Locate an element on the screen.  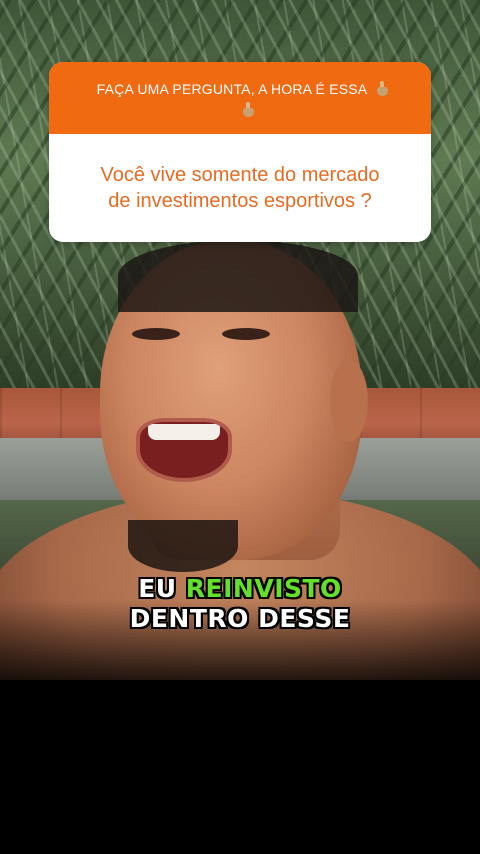
person-beard is located at coordinates (183, 546).